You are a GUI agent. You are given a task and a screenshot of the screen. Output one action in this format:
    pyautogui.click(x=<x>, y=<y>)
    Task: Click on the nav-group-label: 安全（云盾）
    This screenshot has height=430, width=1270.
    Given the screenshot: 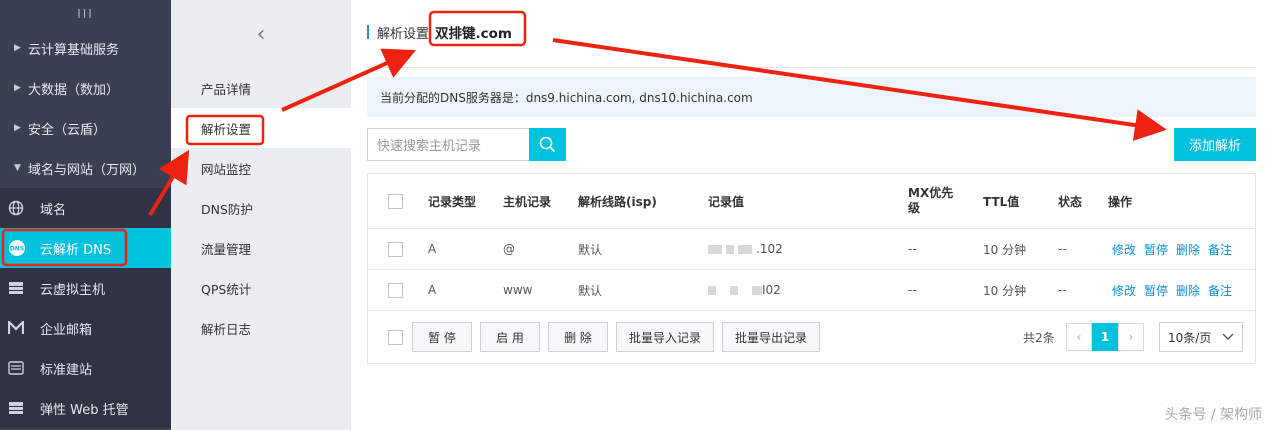 What is the action you would take?
    pyautogui.click(x=67, y=130)
    